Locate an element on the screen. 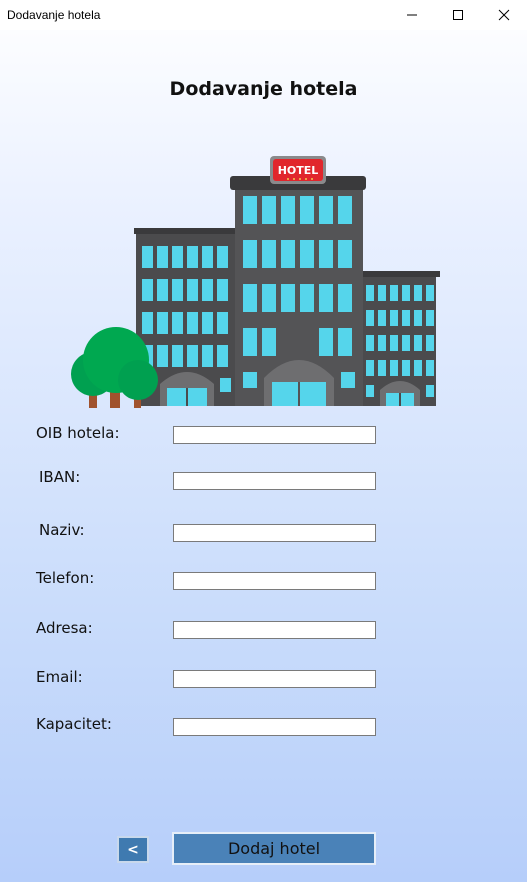  telefon-label: Telefon: is located at coordinates (65, 578).